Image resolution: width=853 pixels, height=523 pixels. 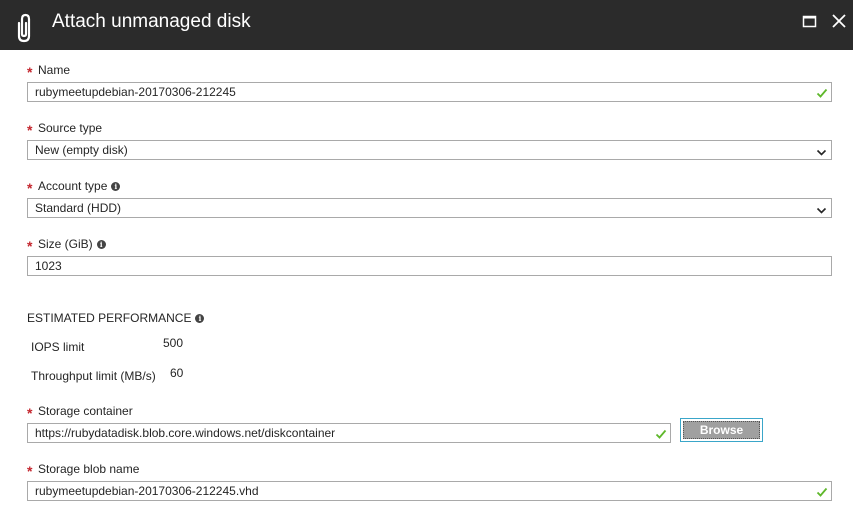 What do you see at coordinates (78, 208) in the screenshot?
I see `account-type-value: Standard (HDD)` at bounding box center [78, 208].